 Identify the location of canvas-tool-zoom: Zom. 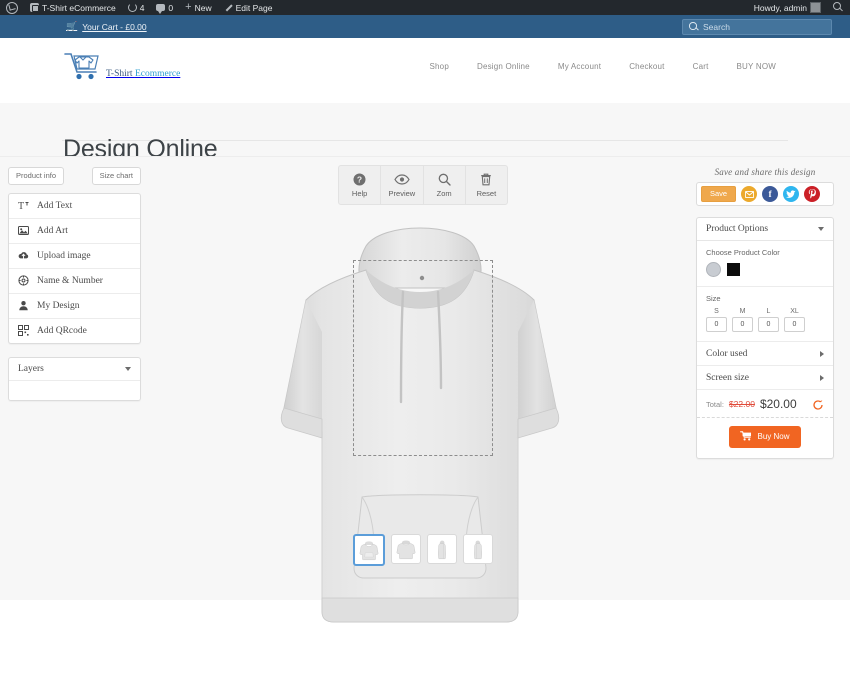
(445, 185).